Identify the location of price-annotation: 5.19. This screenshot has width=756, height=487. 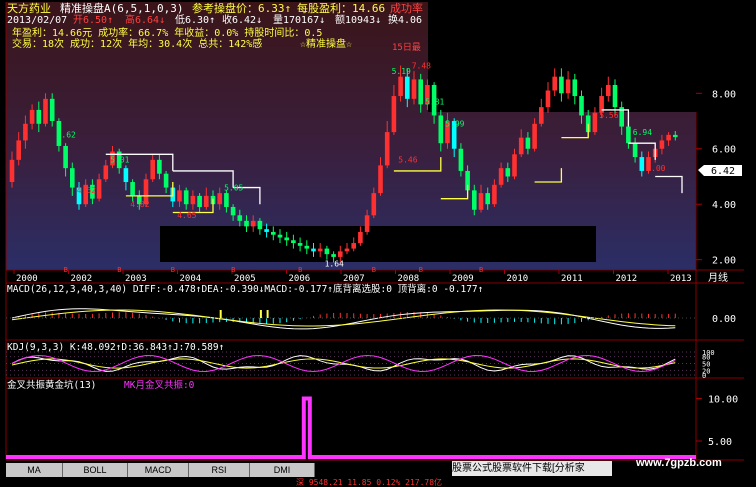
(401, 71).